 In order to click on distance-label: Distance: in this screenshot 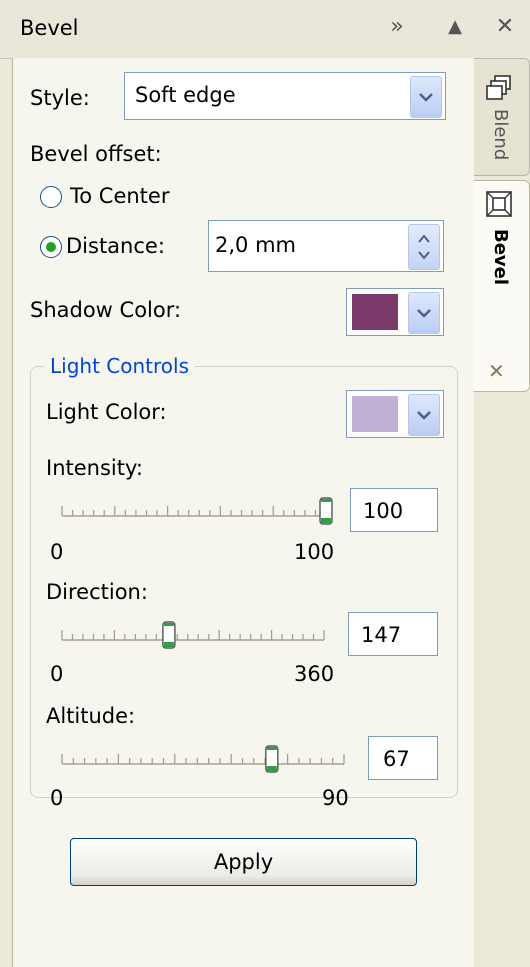, I will do `click(115, 246)`.